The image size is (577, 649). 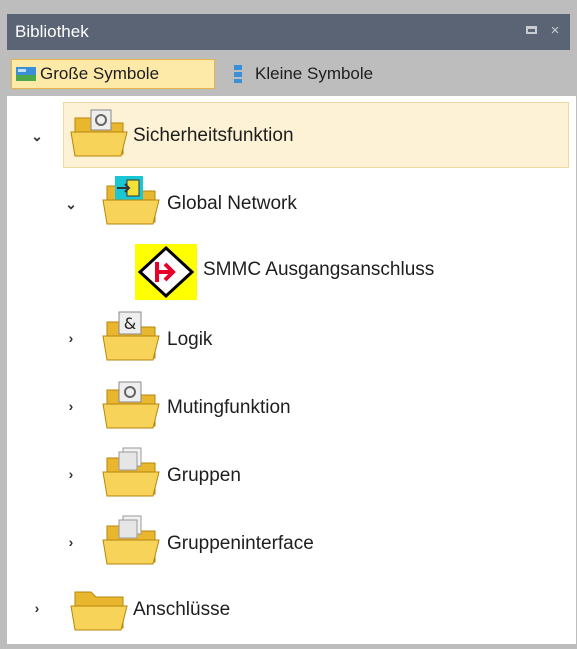 What do you see at coordinates (131, 200) in the screenshot?
I see `folder-network-icon` at bounding box center [131, 200].